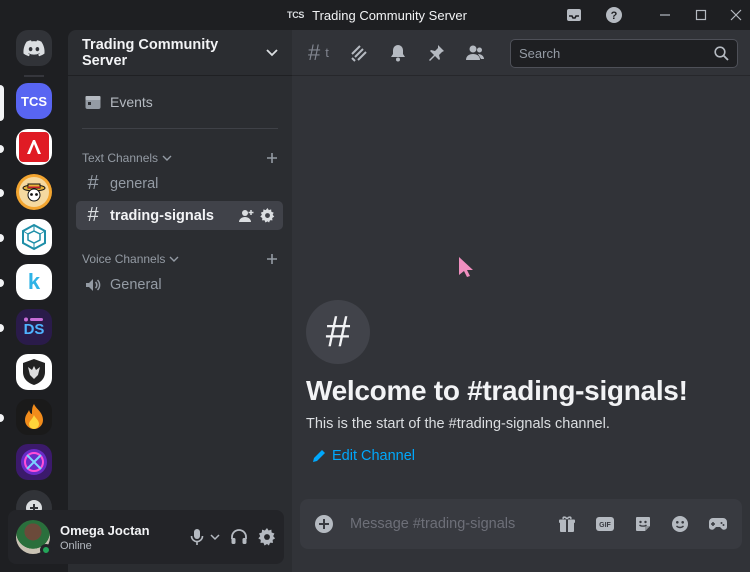 This screenshot has height=572, width=750. Describe the element at coordinates (180, 158) in the screenshot. I see `category-text-channels: Text Channels` at that location.